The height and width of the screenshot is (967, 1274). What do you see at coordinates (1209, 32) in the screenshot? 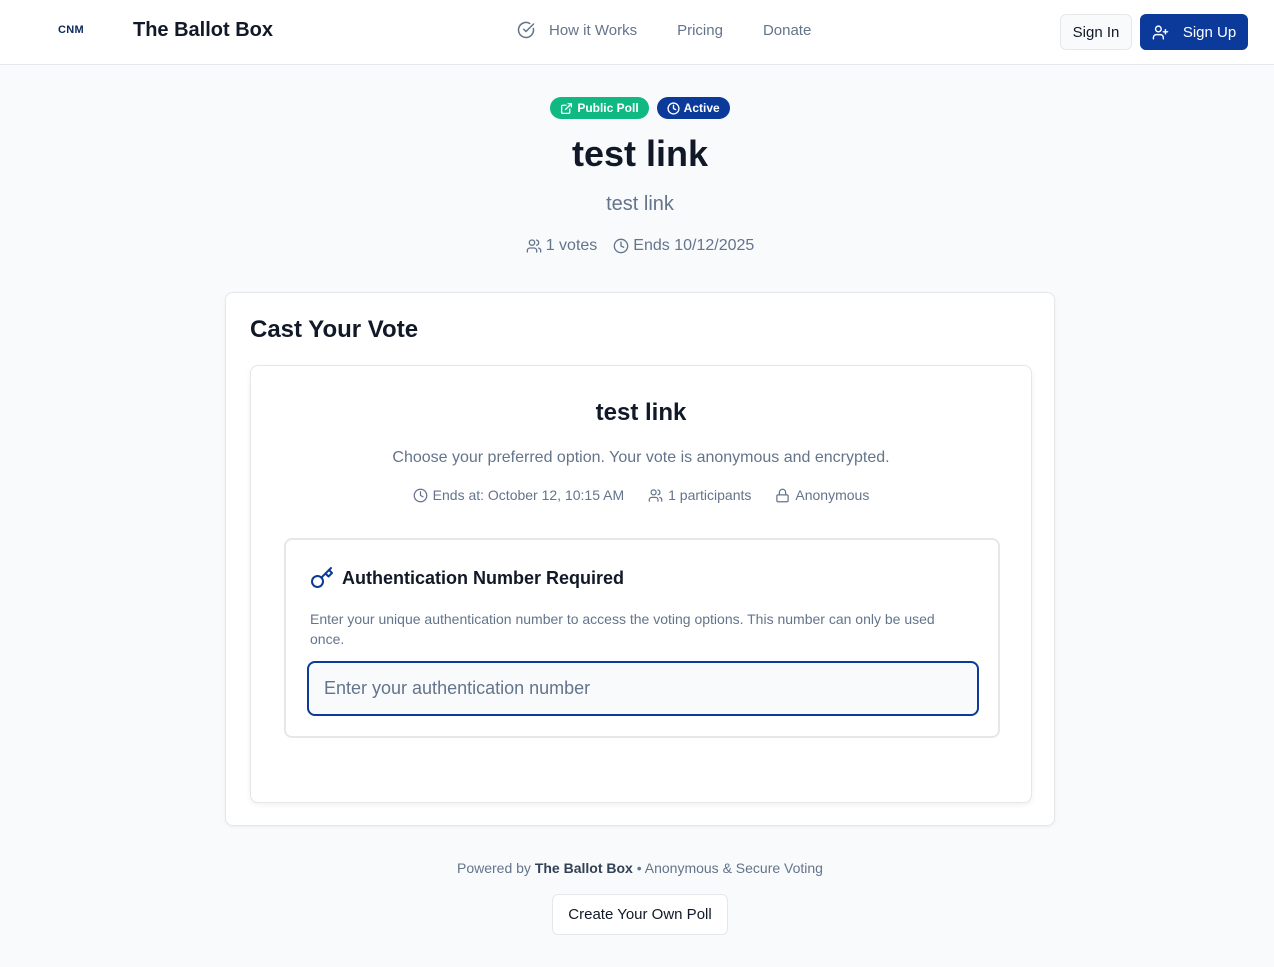
I see `sign-up-label: Sign Up` at bounding box center [1209, 32].